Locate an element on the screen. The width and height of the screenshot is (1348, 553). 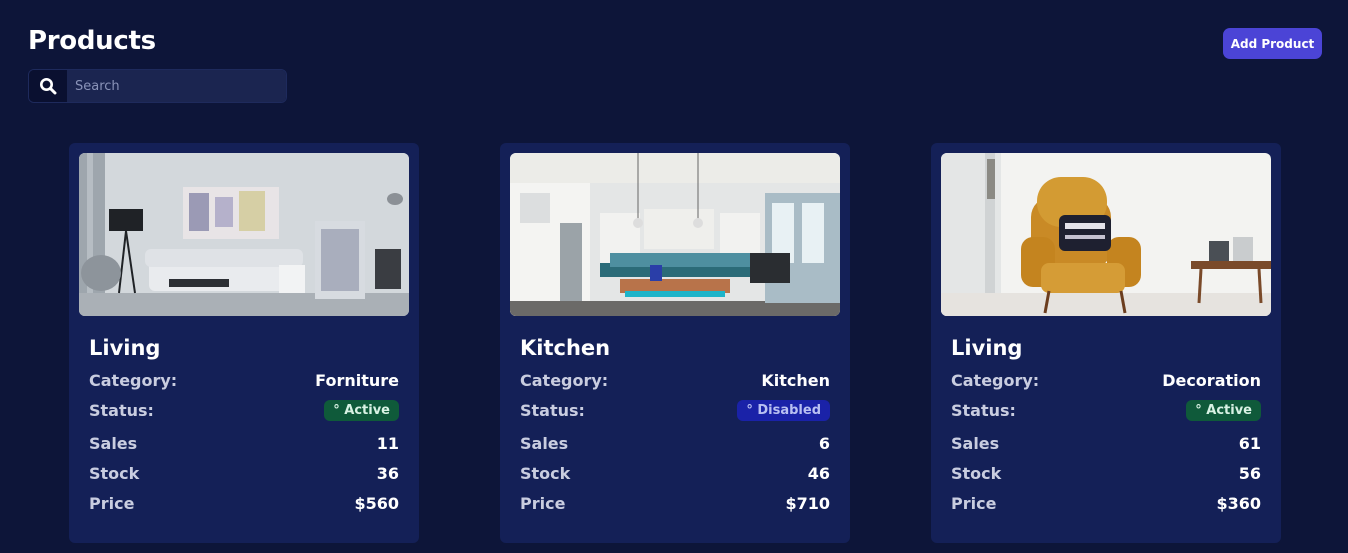
status-badge: ° Disabled is located at coordinates (783, 410).